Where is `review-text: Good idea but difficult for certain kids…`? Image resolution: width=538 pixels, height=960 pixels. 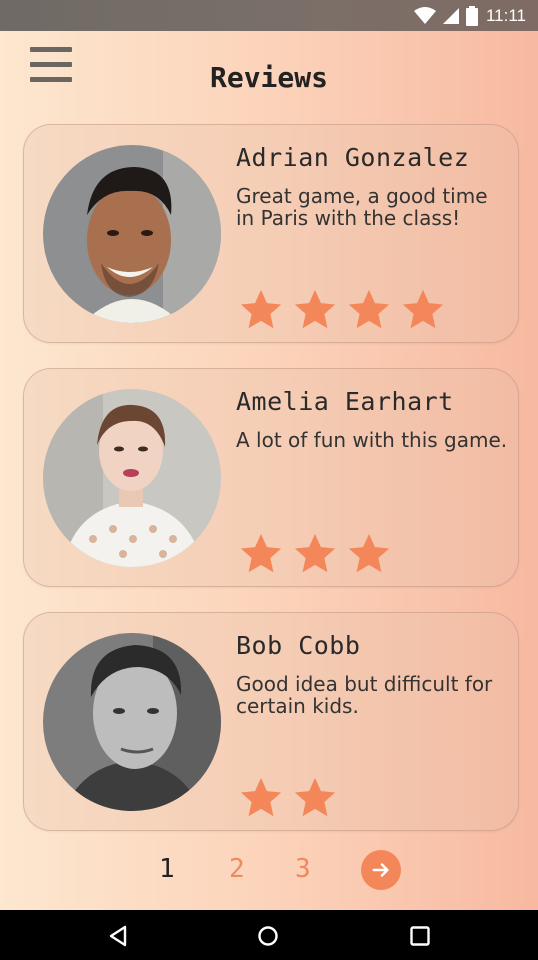
review-text: Good idea but difficult for certain kids… is located at coordinates (364, 695).